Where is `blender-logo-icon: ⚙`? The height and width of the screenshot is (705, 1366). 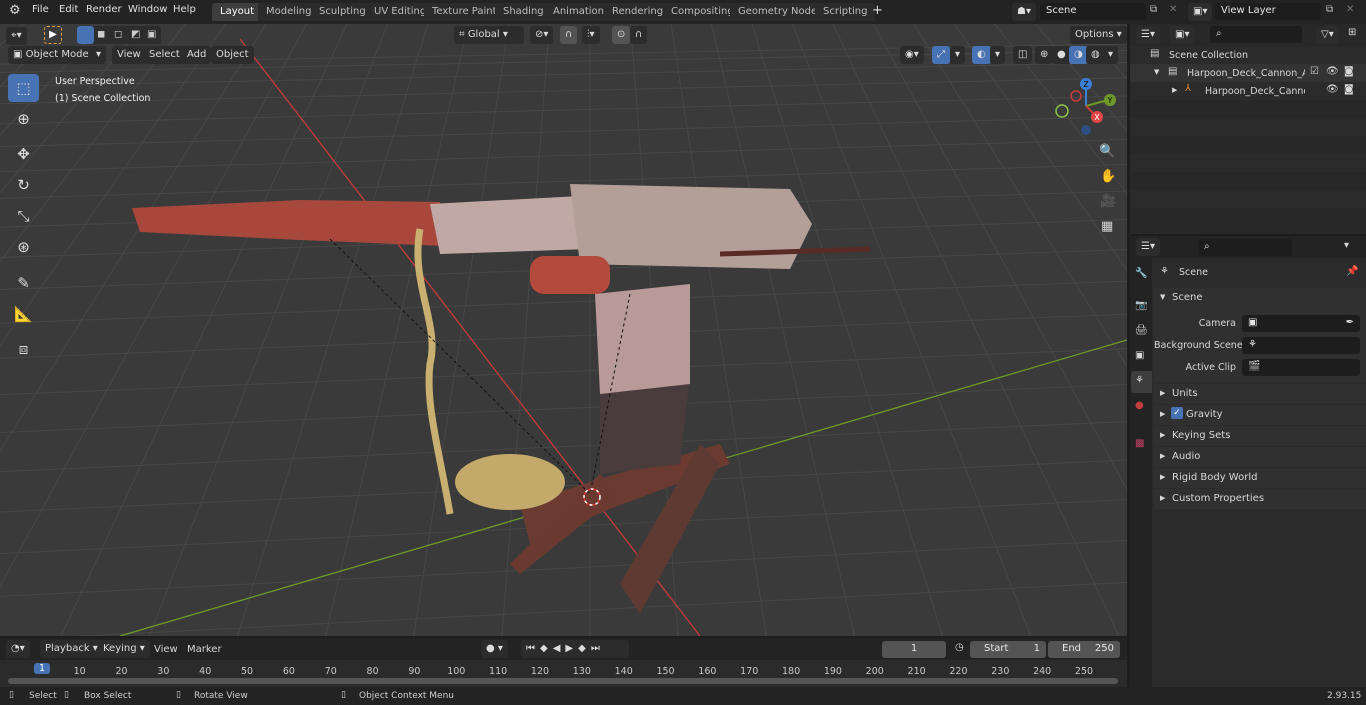
blender-logo-icon: ⚙ is located at coordinates (15, 10).